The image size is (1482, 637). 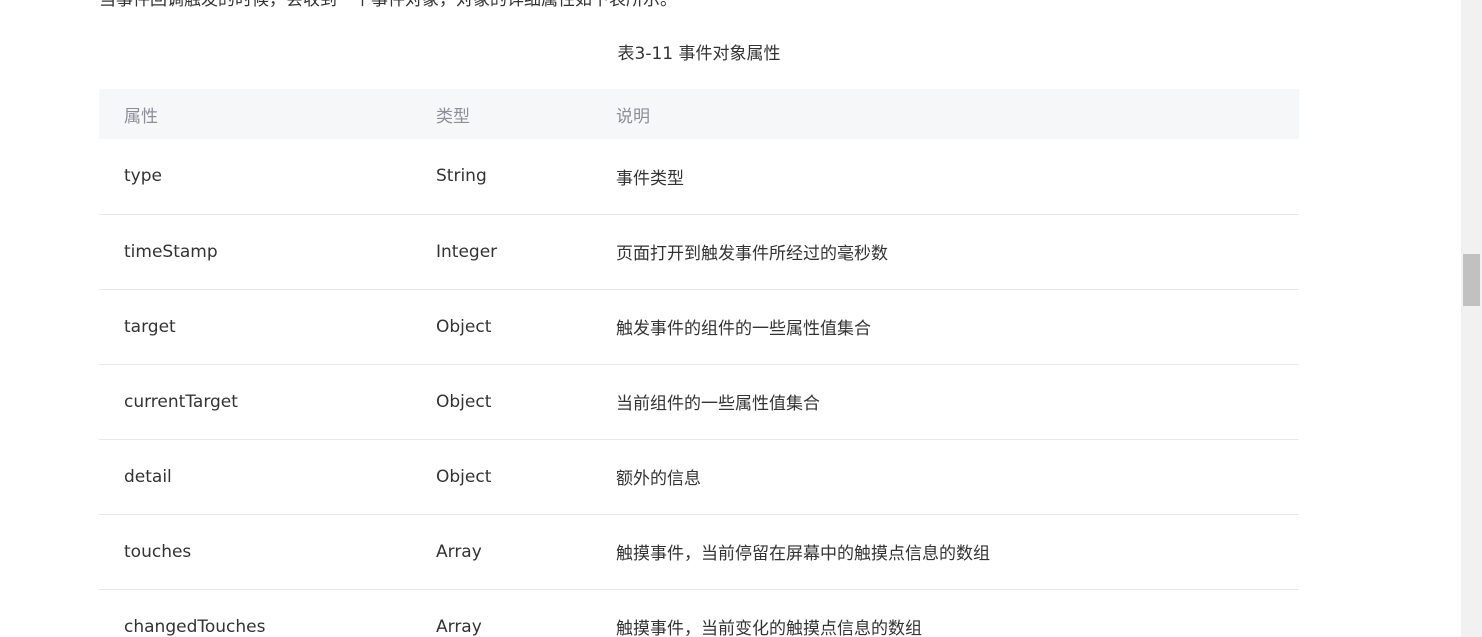 I want to click on property-type: Integer, so click(x=467, y=251).